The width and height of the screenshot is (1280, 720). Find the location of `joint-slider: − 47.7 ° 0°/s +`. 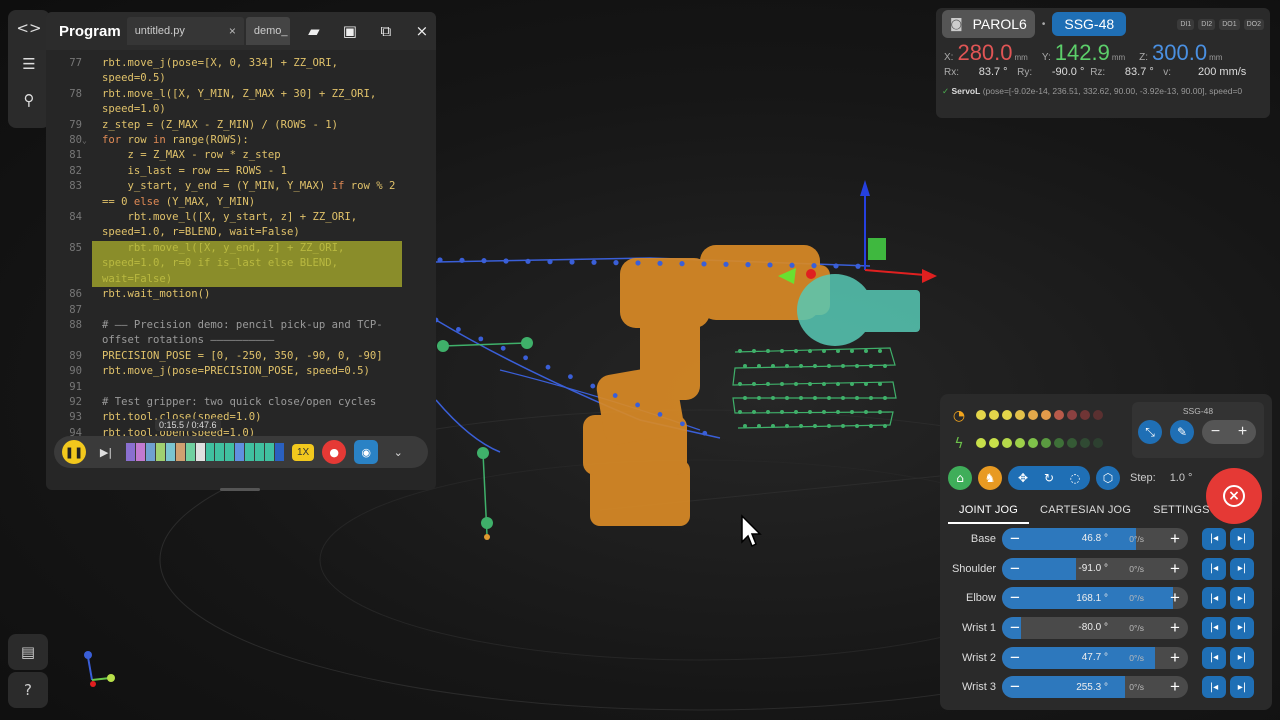

joint-slider: − 47.7 ° 0°/s + is located at coordinates (1095, 657).